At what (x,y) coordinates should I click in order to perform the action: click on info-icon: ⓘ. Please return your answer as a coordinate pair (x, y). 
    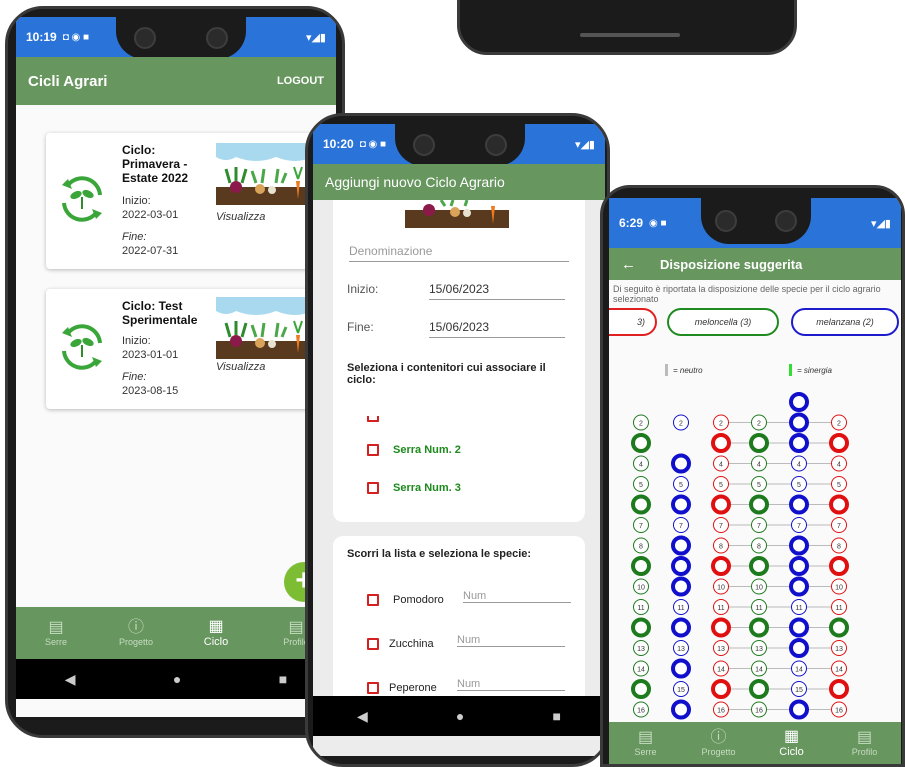
    Looking at the image, I should click on (718, 737).